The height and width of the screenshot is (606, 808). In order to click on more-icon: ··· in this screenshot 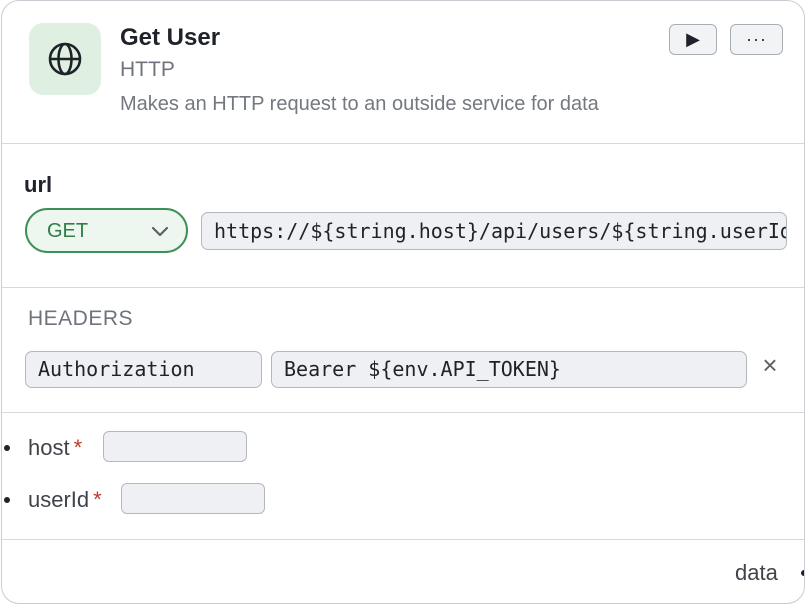, I will do `click(756, 39)`.